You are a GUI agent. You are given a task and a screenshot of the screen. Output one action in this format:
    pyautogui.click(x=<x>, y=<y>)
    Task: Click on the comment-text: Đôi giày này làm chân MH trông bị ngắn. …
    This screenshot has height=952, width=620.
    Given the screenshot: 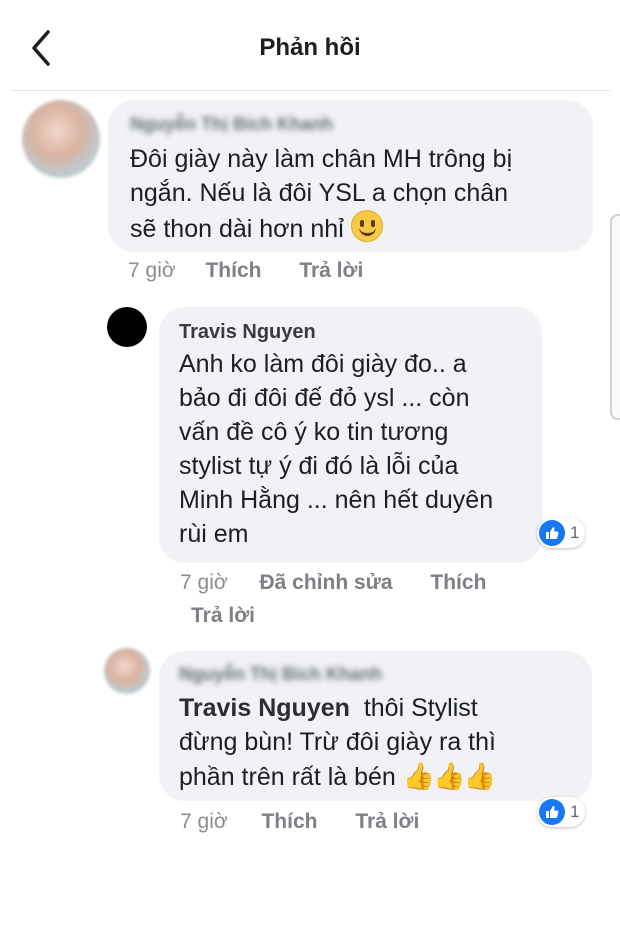 What is the action you would take?
    pyautogui.click(x=321, y=194)
    